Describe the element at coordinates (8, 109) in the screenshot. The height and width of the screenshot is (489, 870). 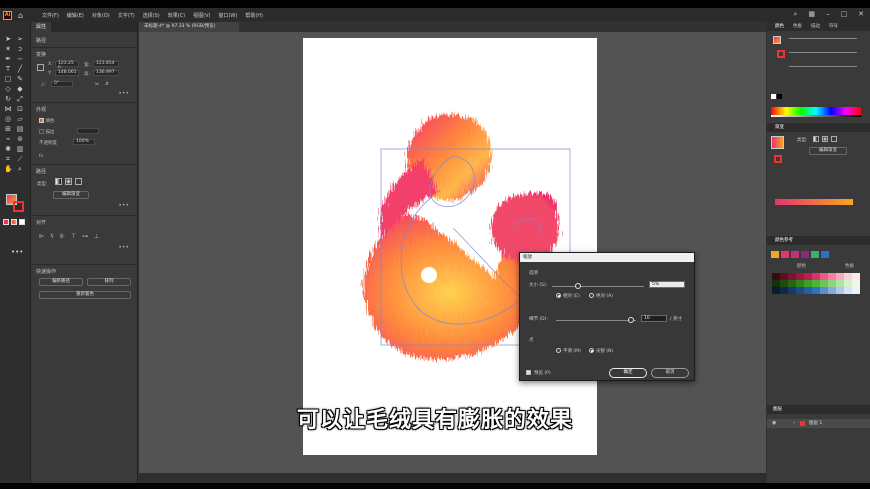
I see `width-tool-icon: ⋈` at that location.